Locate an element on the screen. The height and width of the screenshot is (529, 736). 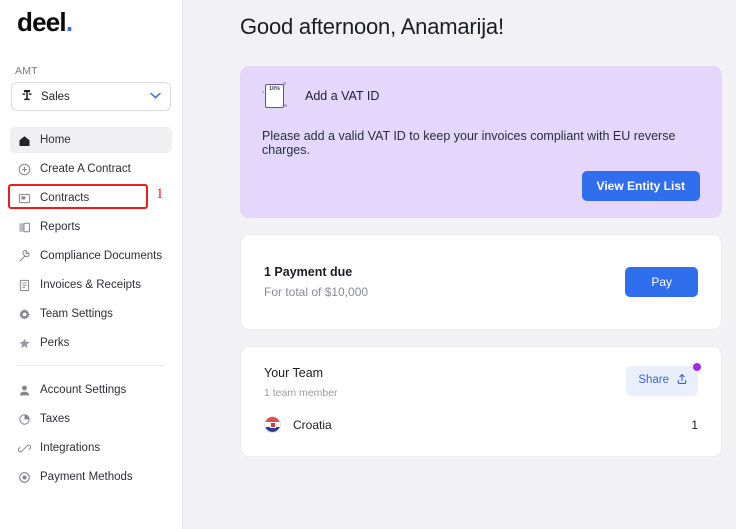
annotation-step-number: 1 is located at coordinates (160, 194).